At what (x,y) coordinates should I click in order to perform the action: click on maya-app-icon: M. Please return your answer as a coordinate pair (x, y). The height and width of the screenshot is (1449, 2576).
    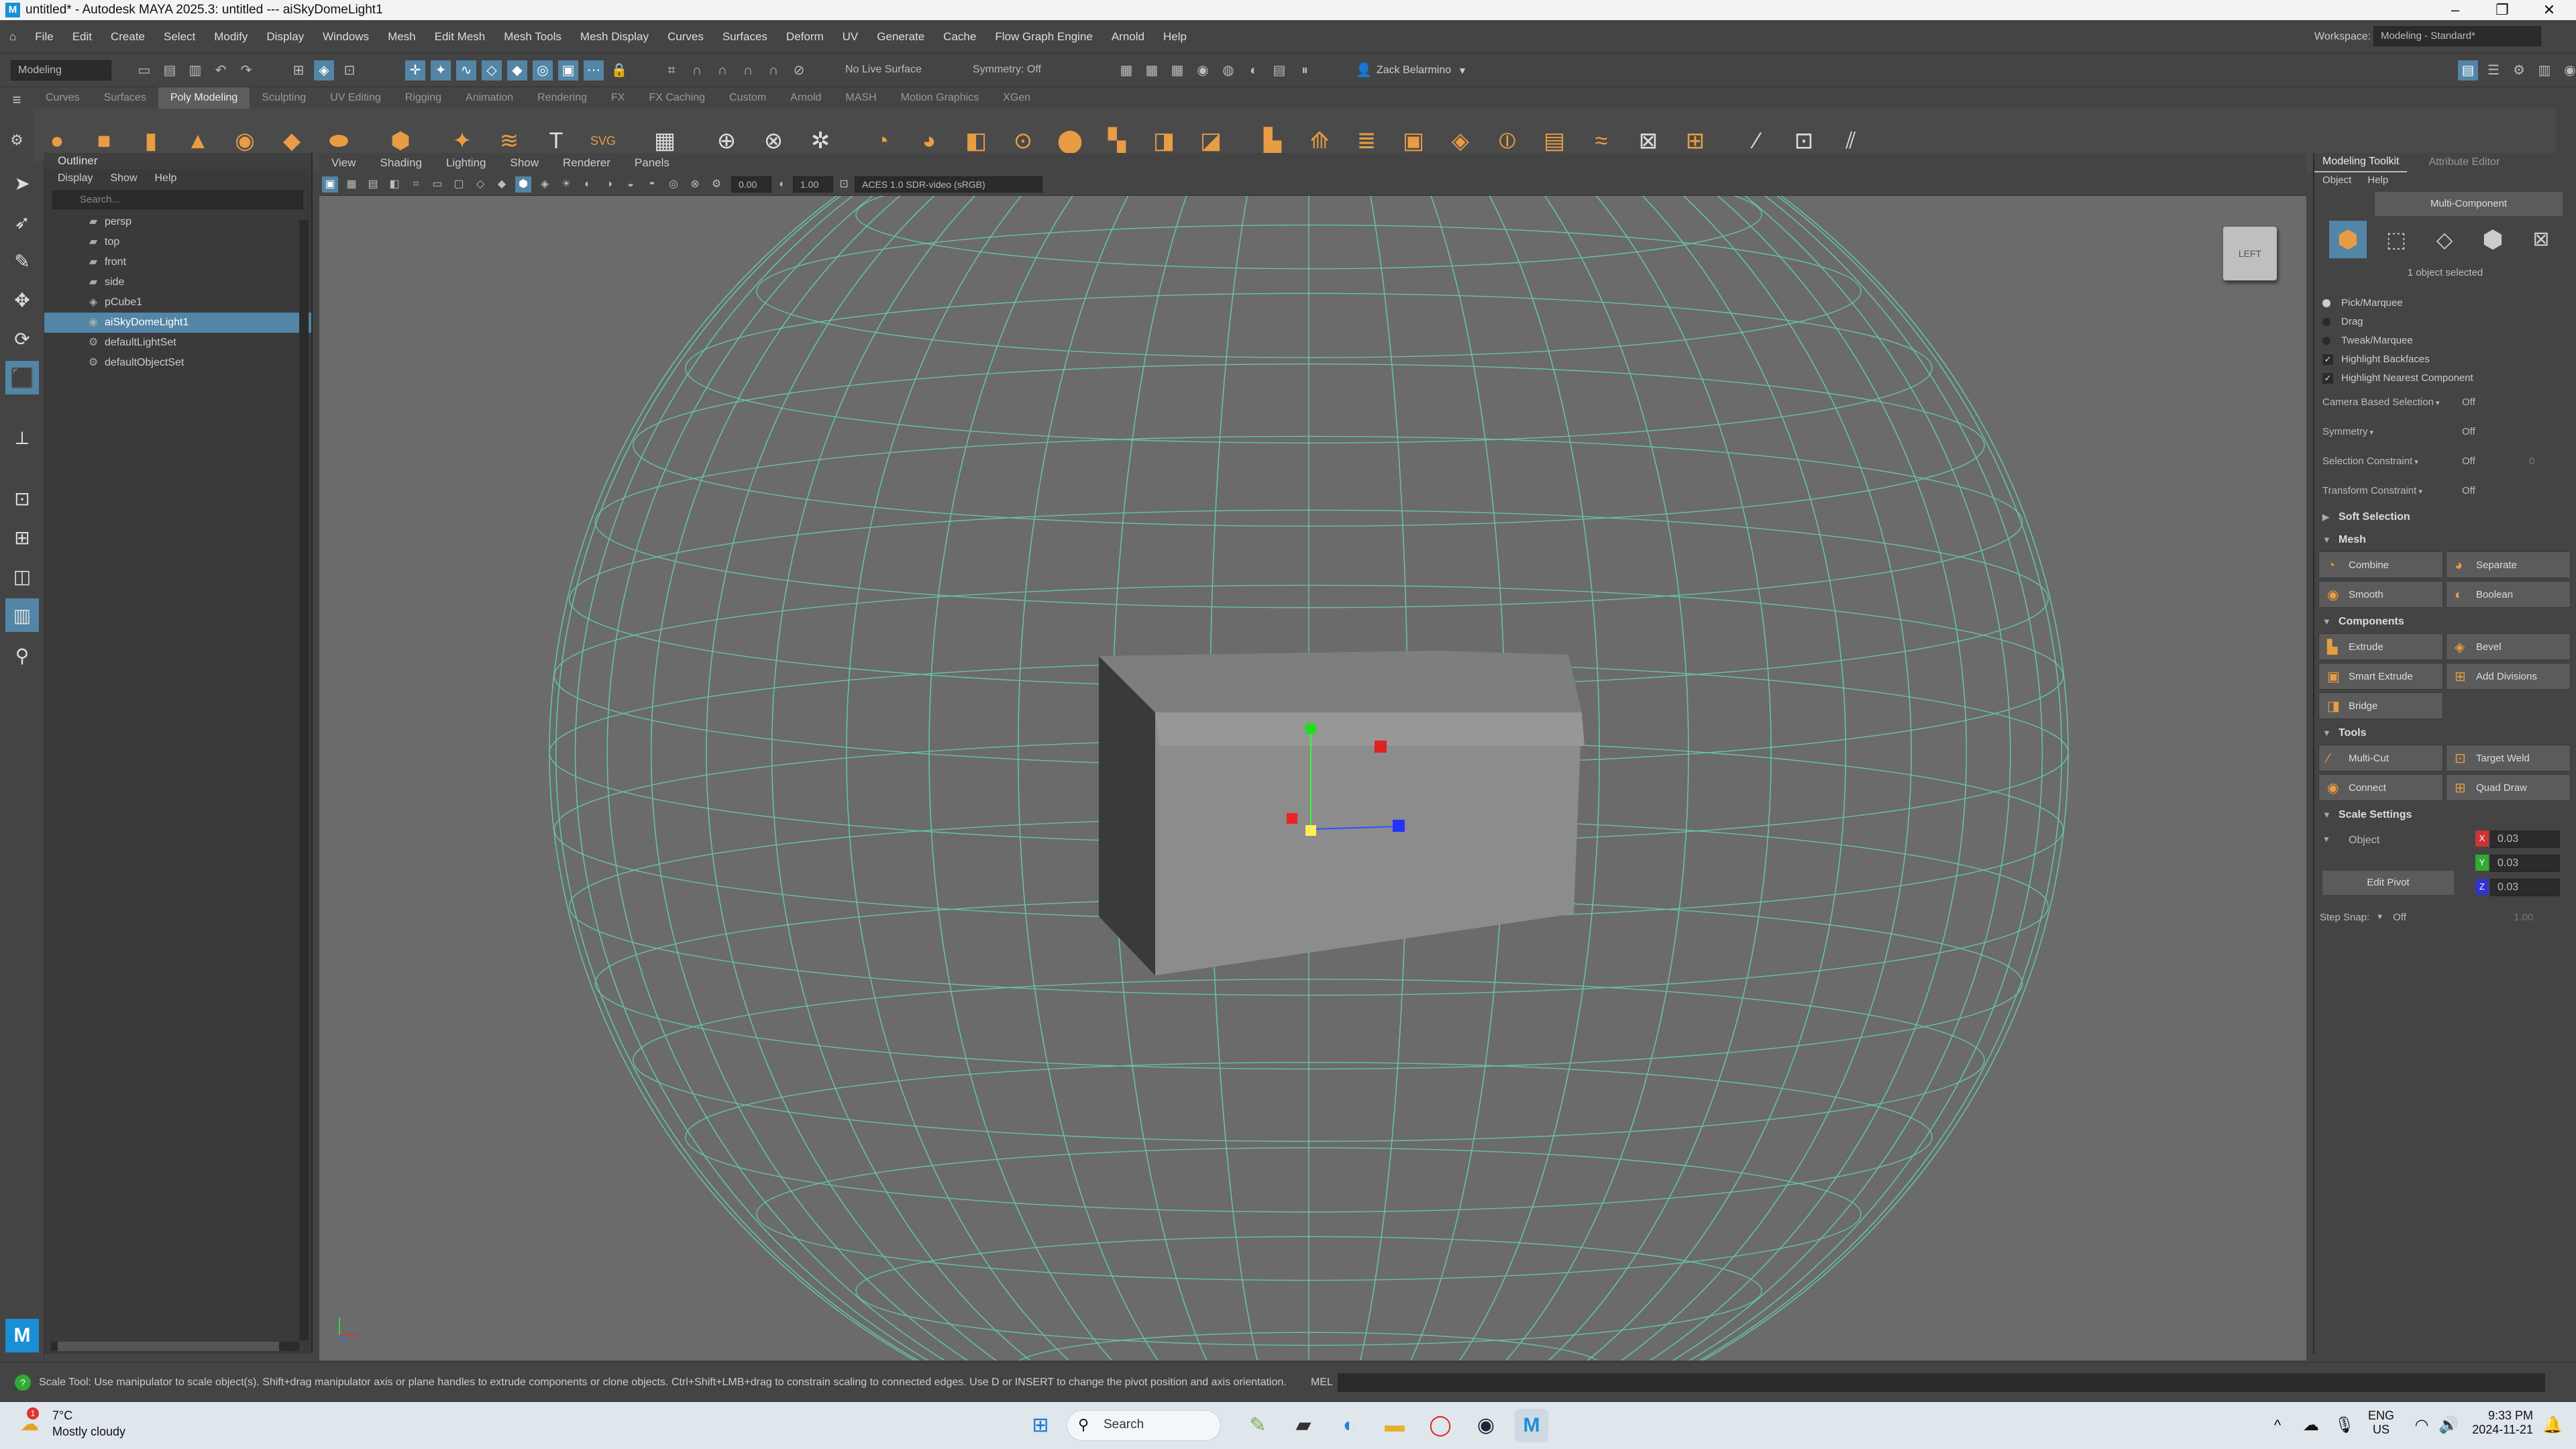
    Looking at the image, I should click on (1531, 1425).